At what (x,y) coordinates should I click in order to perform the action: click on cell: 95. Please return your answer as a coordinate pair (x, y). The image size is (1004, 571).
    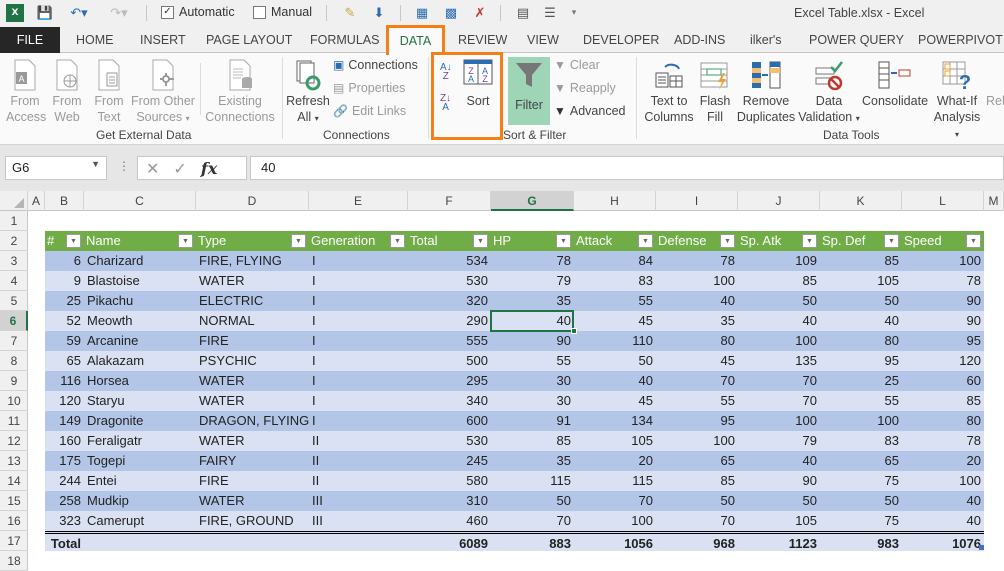
    Looking at the image, I should click on (697, 421).